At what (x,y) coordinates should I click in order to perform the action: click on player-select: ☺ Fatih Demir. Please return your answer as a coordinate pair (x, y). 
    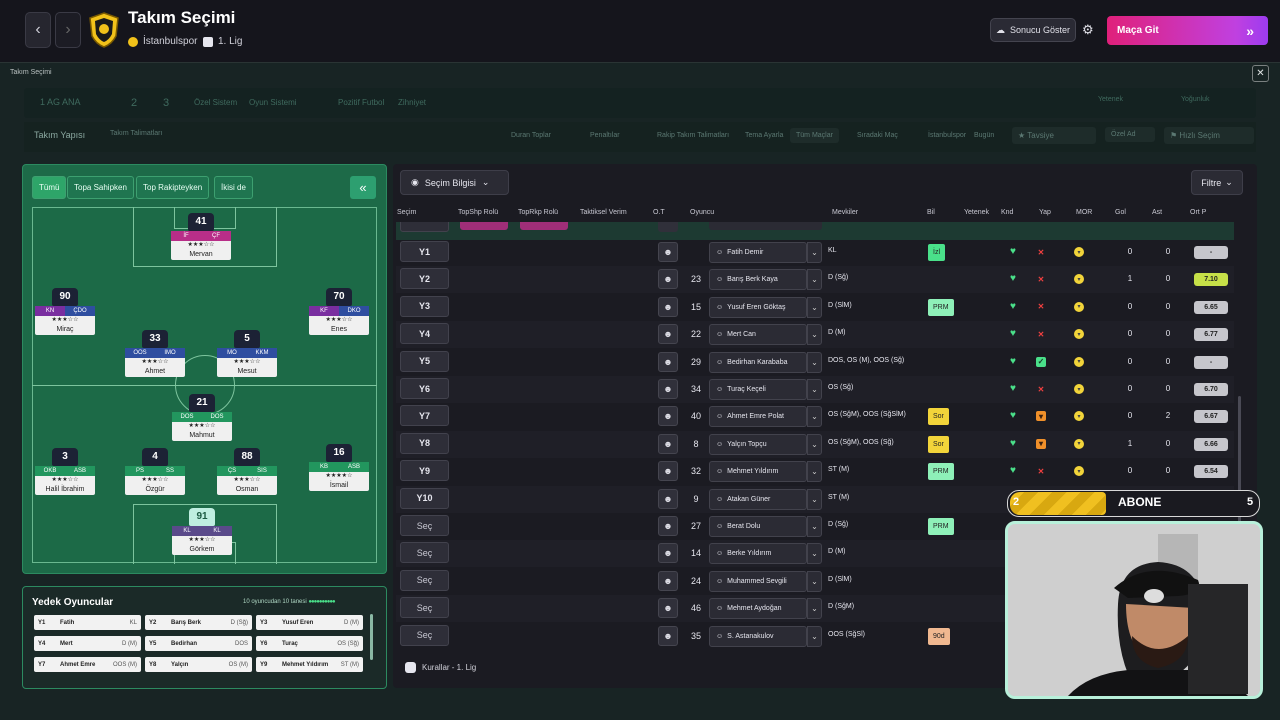
    Looking at the image, I should click on (758, 252).